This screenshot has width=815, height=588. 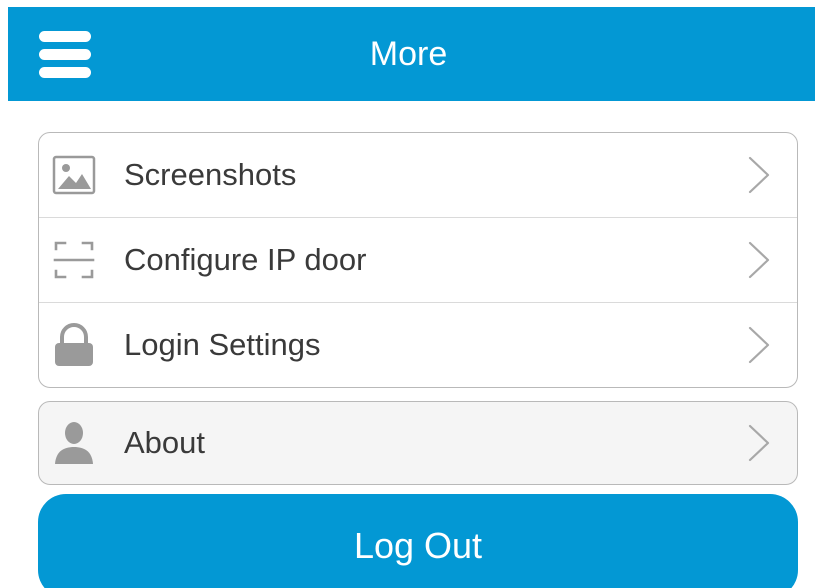 What do you see at coordinates (210, 174) in the screenshot?
I see `menu-item-label: Screenshots` at bounding box center [210, 174].